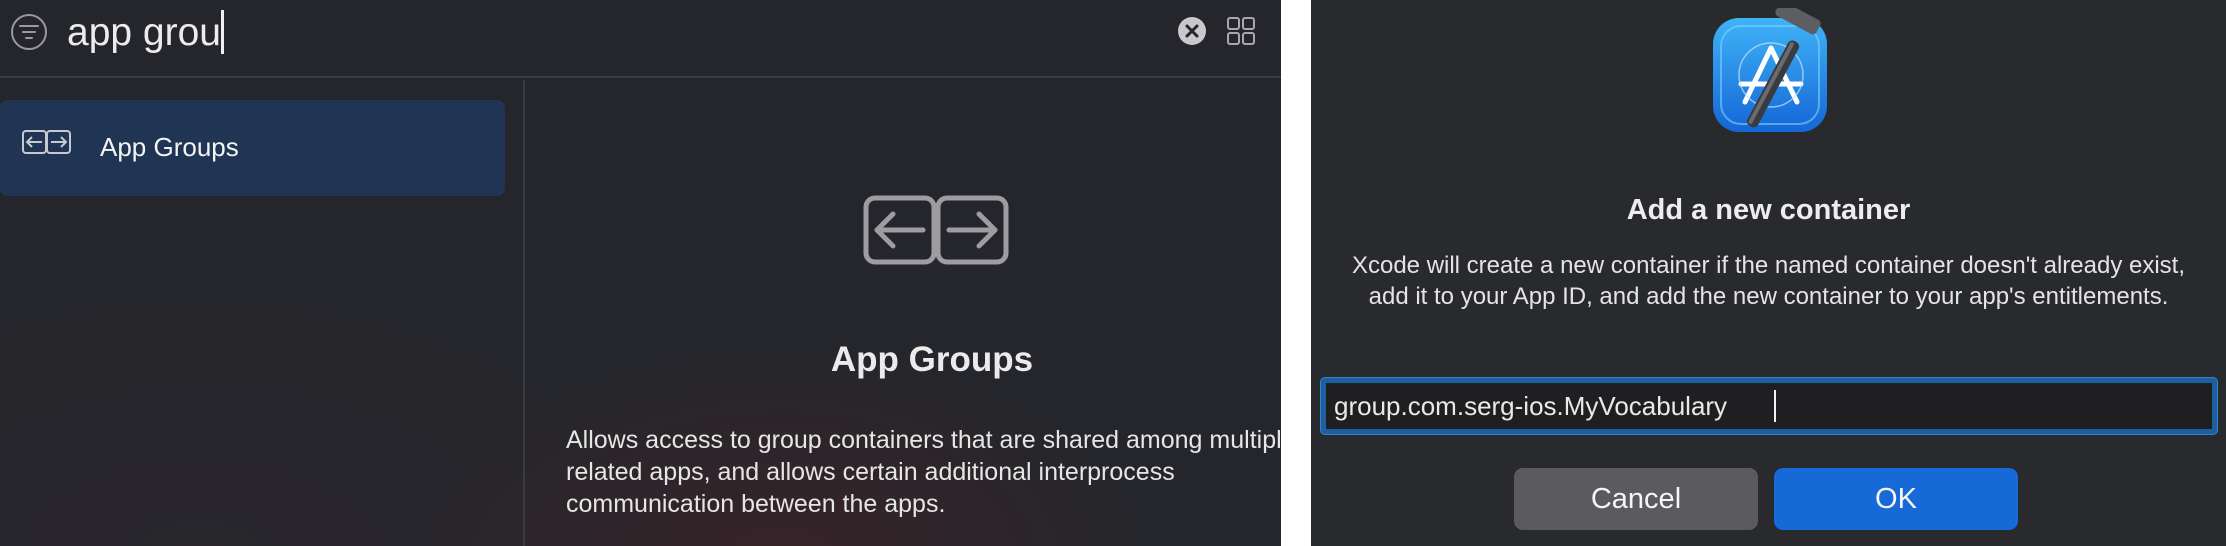 This screenshot has width=2226, height=546. What do you see at coordinates (932, 359) in the screenshot?
I see `detail-title: App Groups` at bounding box center [932, 359].